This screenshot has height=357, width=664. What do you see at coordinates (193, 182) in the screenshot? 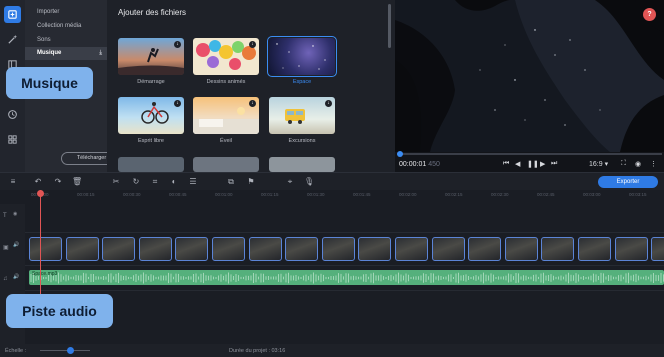
I see `properties-icon: ☰` at bounding box center [193, 182].